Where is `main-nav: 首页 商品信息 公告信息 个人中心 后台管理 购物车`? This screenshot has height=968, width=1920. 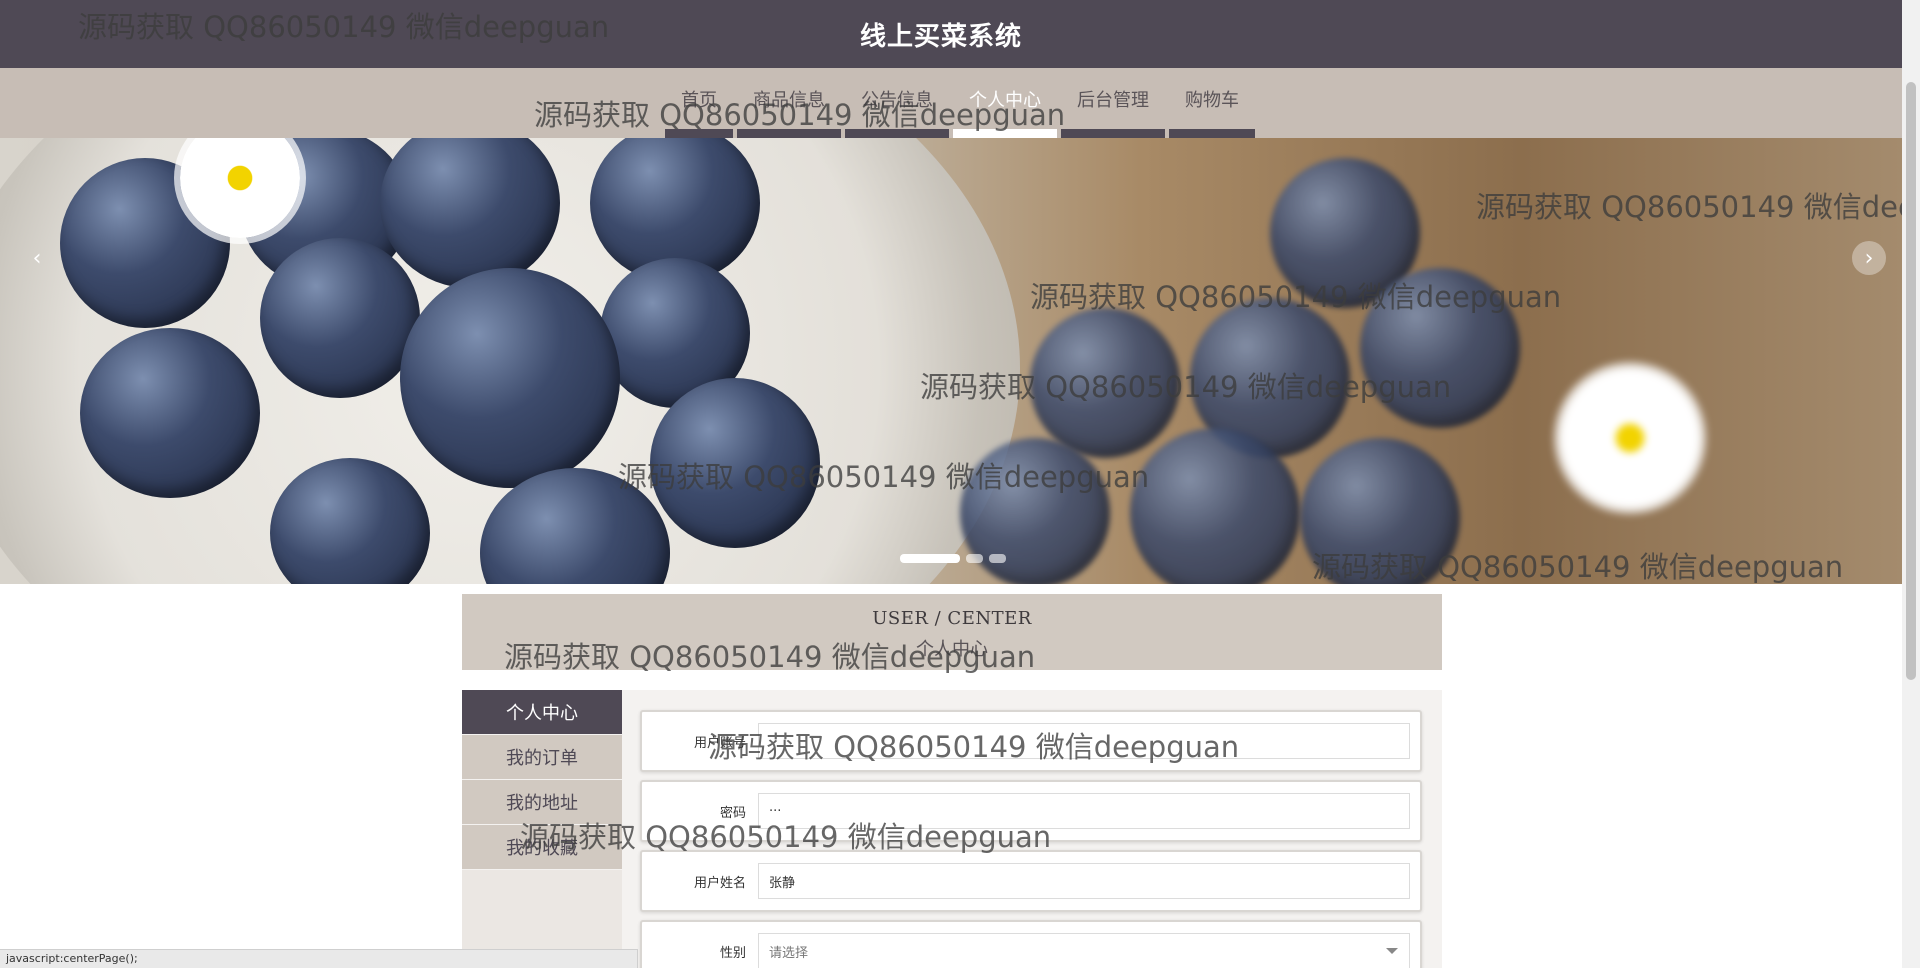 main-nav: 首页 商品信息 公告信息 个人中心 后台管理 购物车 is located at coordinates (951, 103).